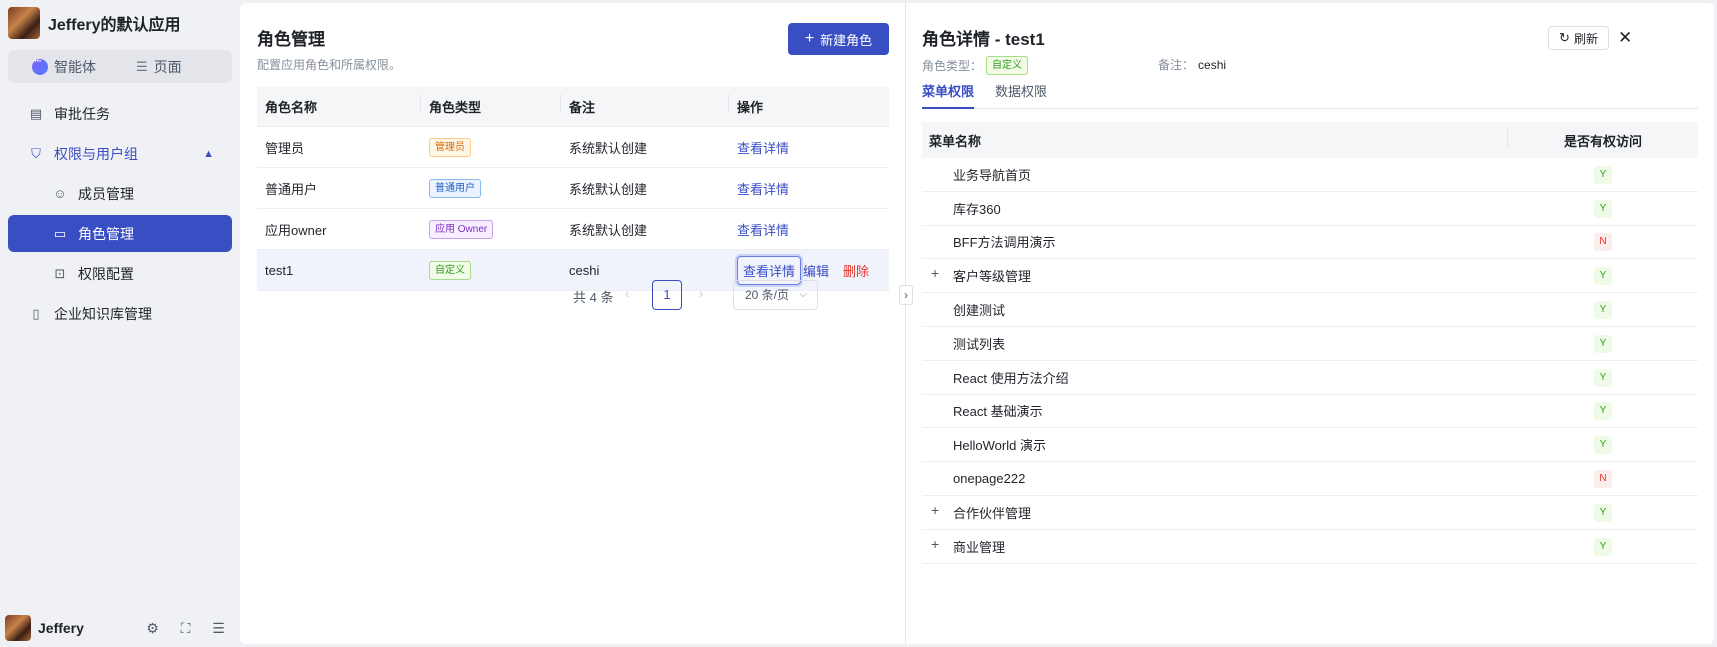  Describe the element at coordinates (106, 273) in the screenshot. I see `sidebar-item-label: 权限配置` at that location.